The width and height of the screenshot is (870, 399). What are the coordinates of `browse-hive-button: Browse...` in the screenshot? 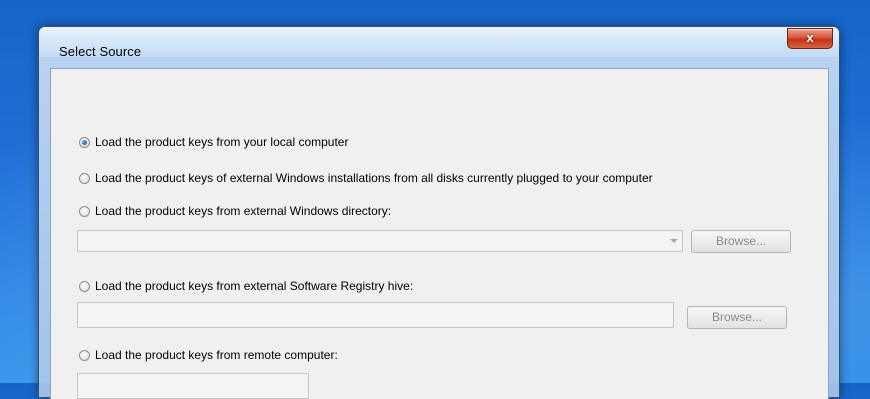 It's located at (737, 317).